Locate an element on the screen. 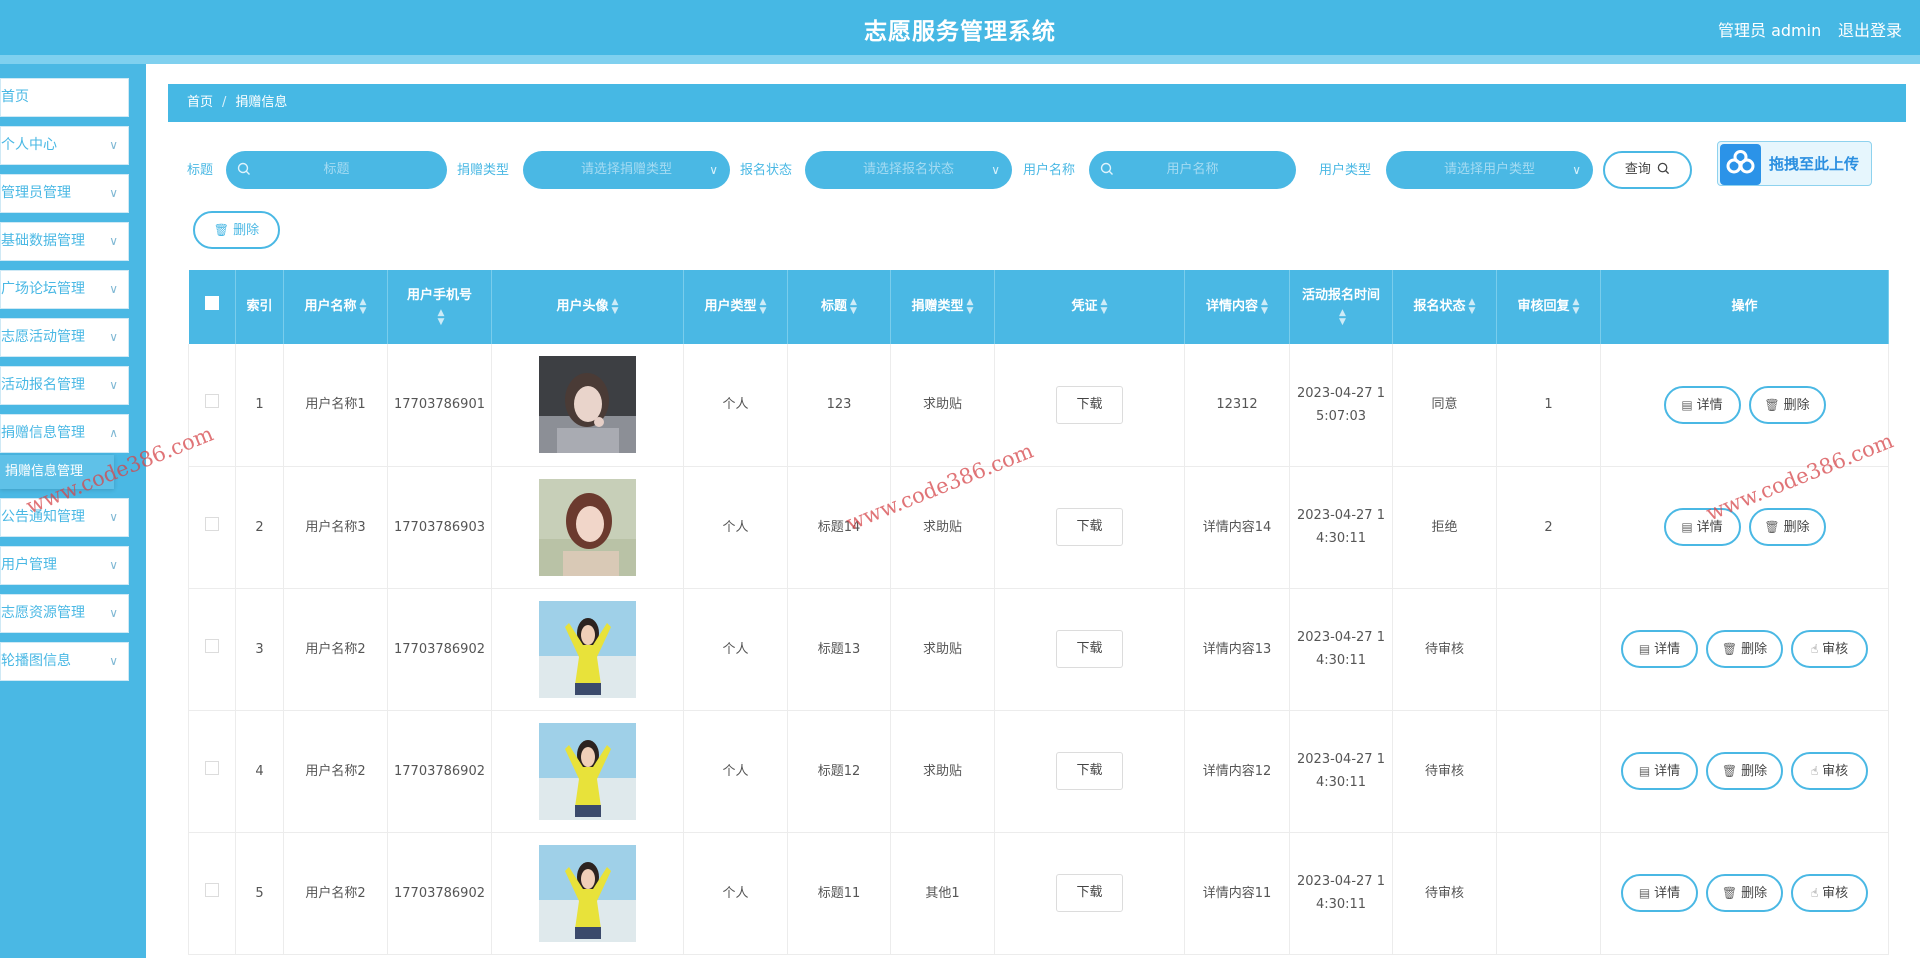 This screenshot has width=1920, height=958. sidebar-item-user-manage: 用户管理 ∨ is located at coordinates (64, 565).